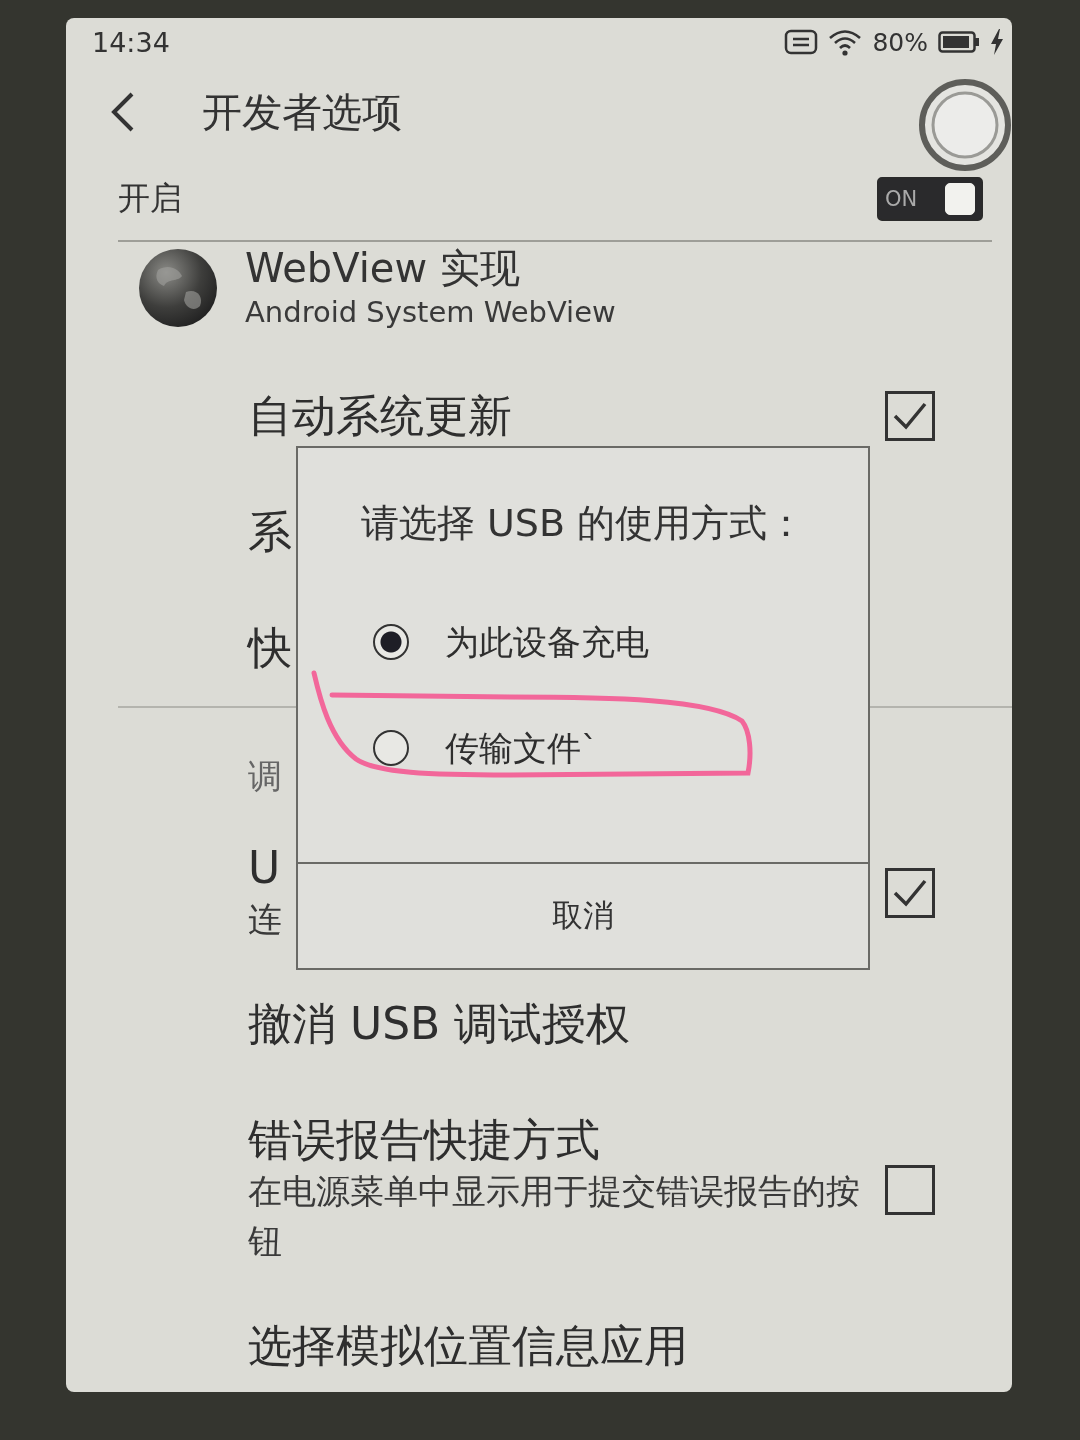 This screenshot has width=1080, height=1440. What do you see at coordinates (123, 112) in the screenshot?
I see `back-icon` at bounding box center [123, 112].